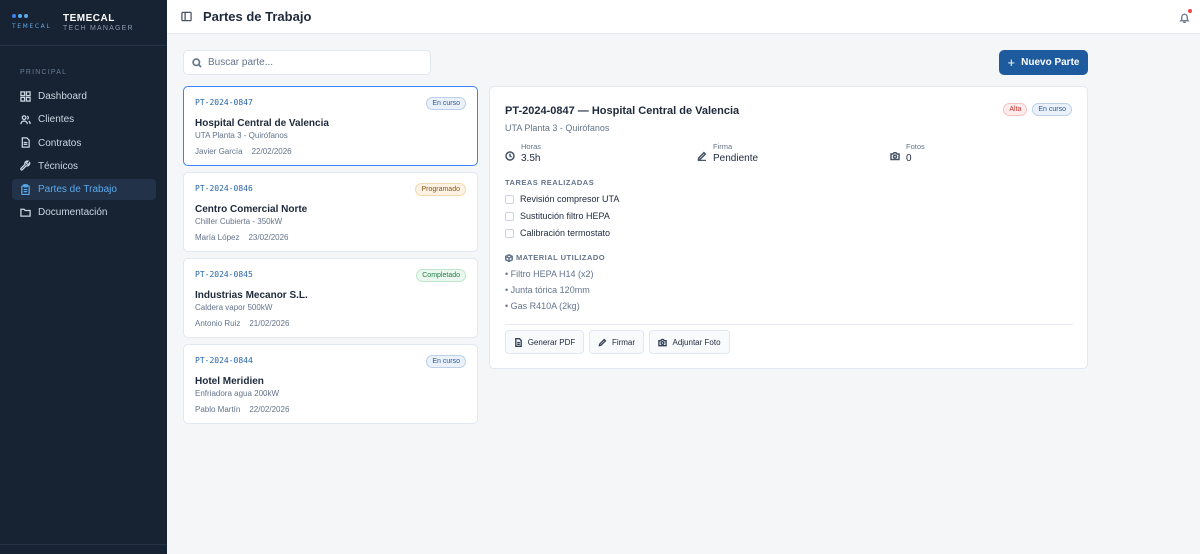 The image size is (1200, 554). I want to click on firmar-button: Firmar, so click(616, 342).